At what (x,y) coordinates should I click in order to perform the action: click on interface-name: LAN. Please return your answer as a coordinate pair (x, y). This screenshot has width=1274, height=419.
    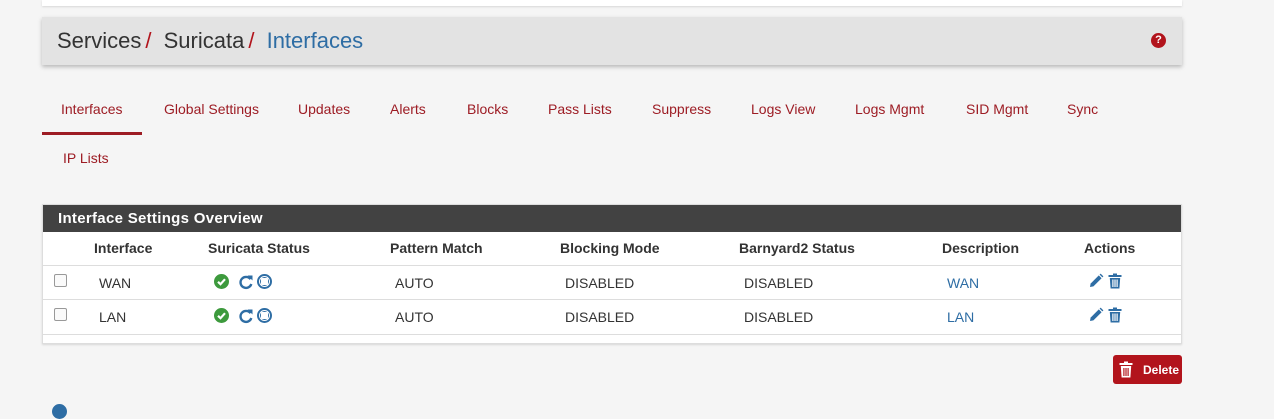
    Looking at the image, I should click on (113, 317).